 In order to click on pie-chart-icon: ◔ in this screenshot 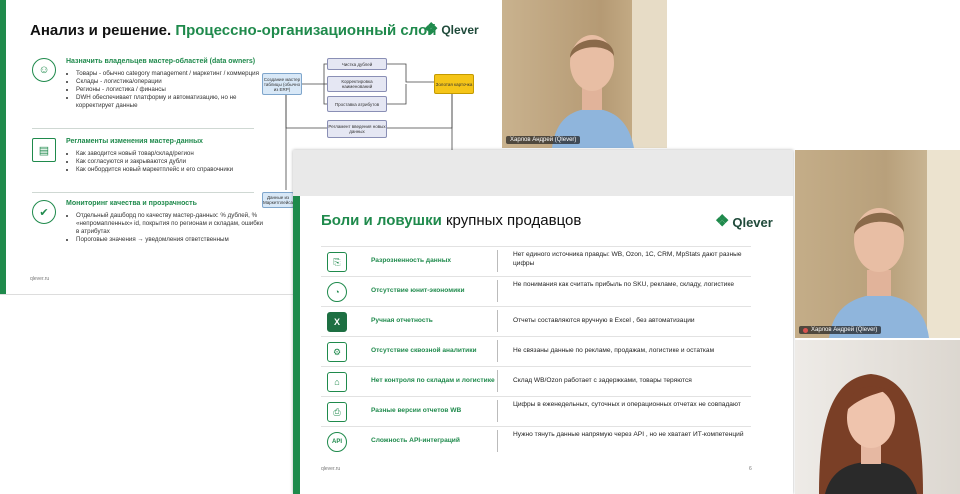, I will do `click(337, 292)`.